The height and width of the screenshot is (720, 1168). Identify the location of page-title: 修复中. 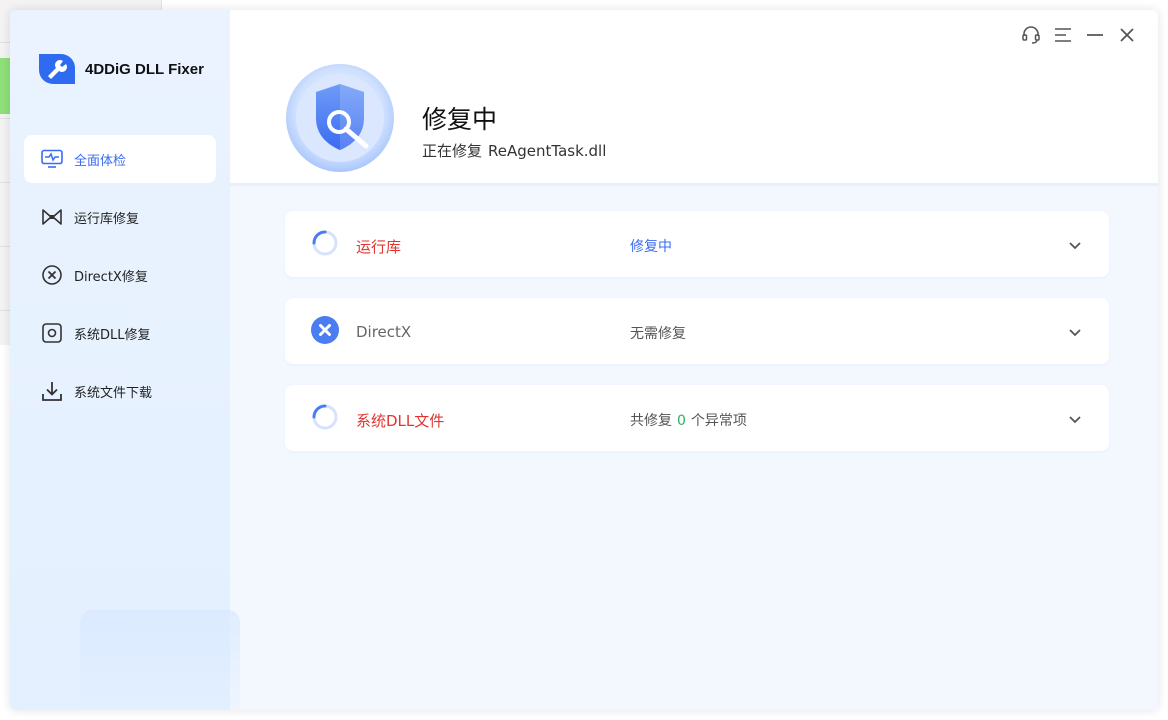
(460, 119).